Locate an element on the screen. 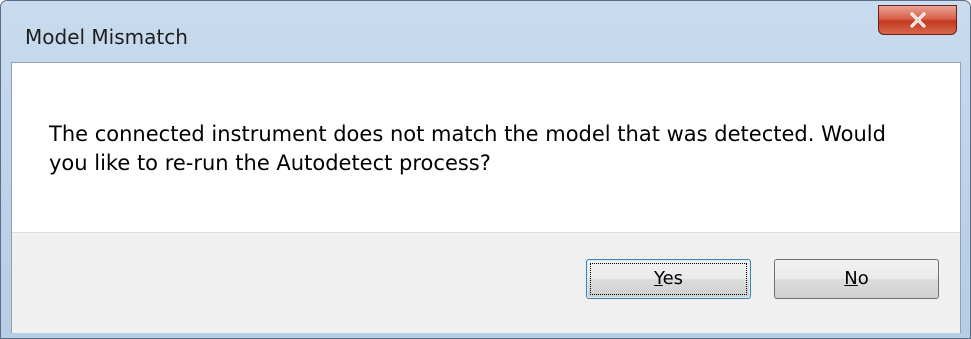 Image resolution: width=971 pixels, height=339 pixels. close-icon is located at coordinates (918, 20).